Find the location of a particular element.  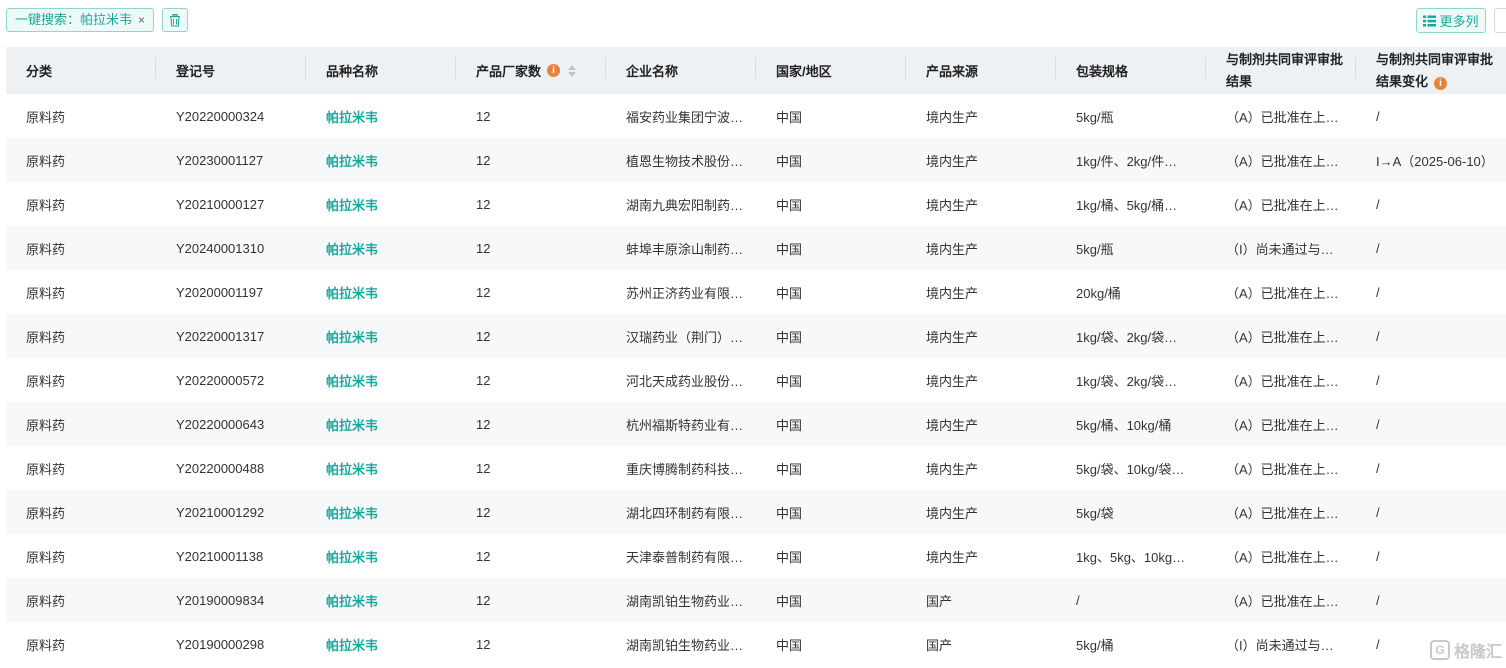

col-header-label-line2-wrap: 结果变化 i is located at coordinates (1412, 82).